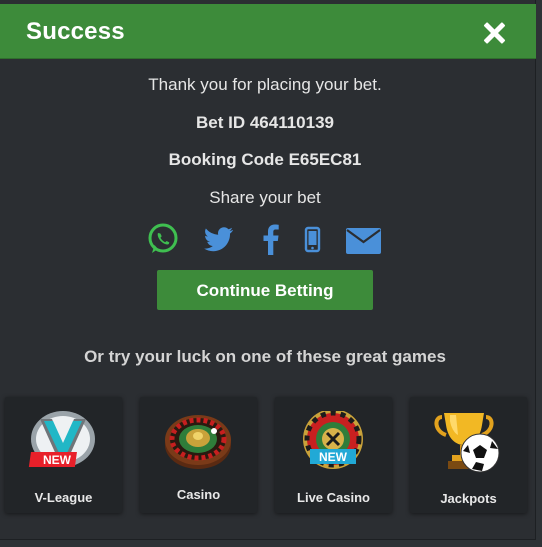 This screenshot has height=547, width=542. I want to click on trophy-ball-icon, so click(467, 443).